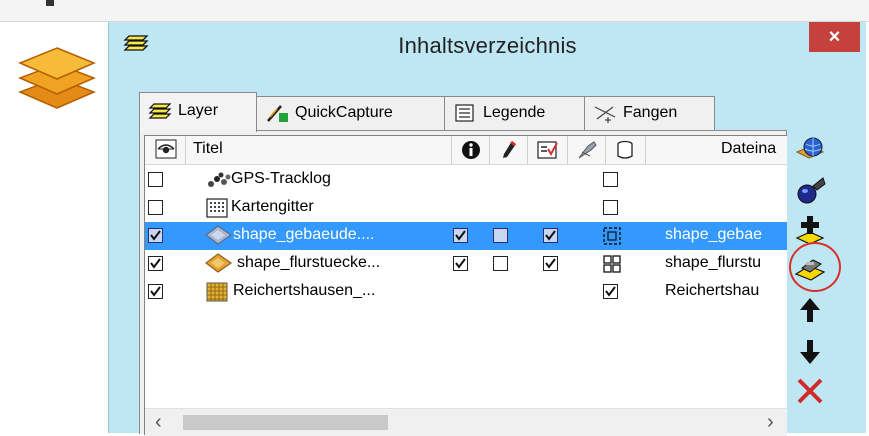 Image resolution: width=869 pixels, height=436 pixels. I want to click on column-file-label: Dateina, so click(749, 148).